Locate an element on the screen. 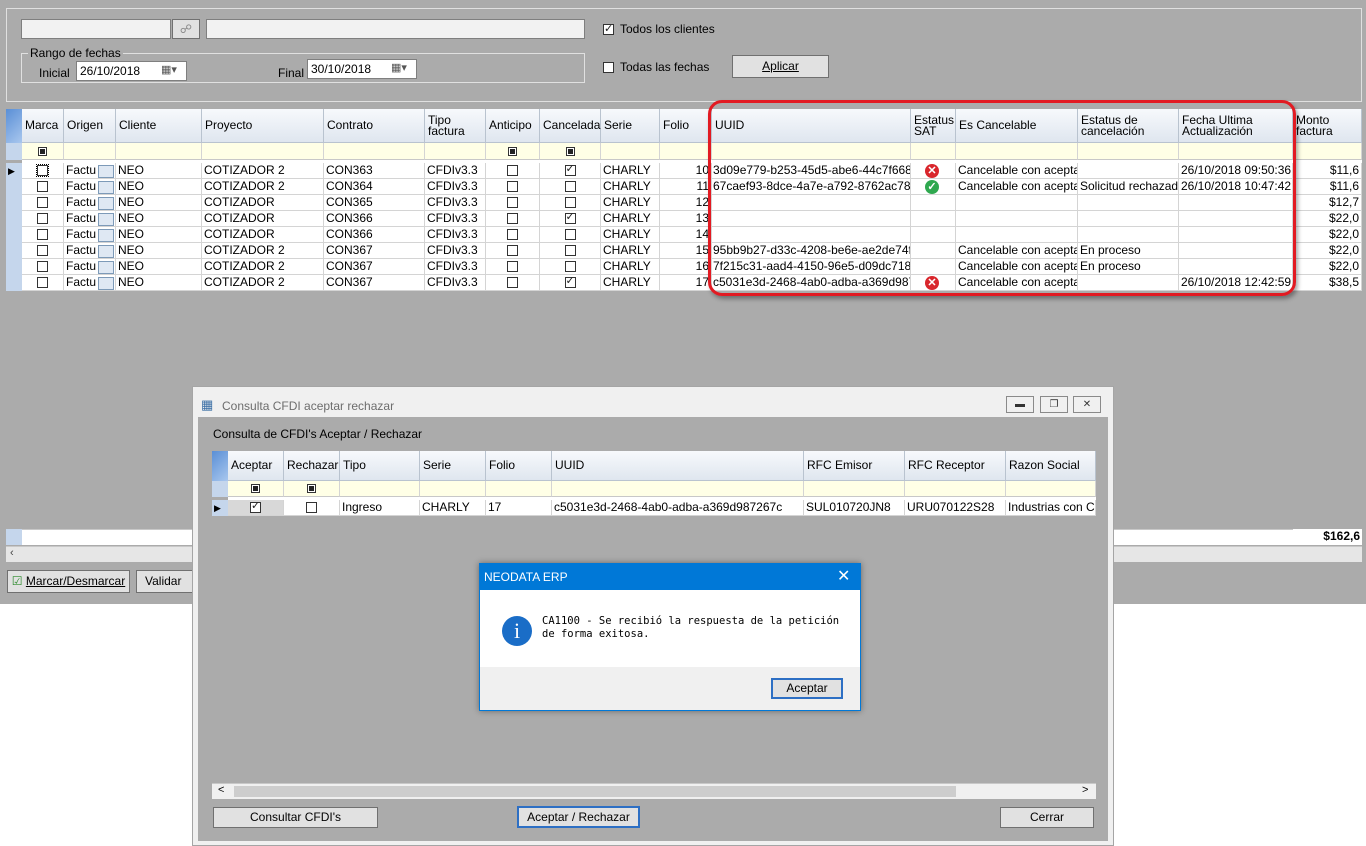 This screenshot has width=1366, height=846. column-header: Proyecto is located at coordinates (263, 126).